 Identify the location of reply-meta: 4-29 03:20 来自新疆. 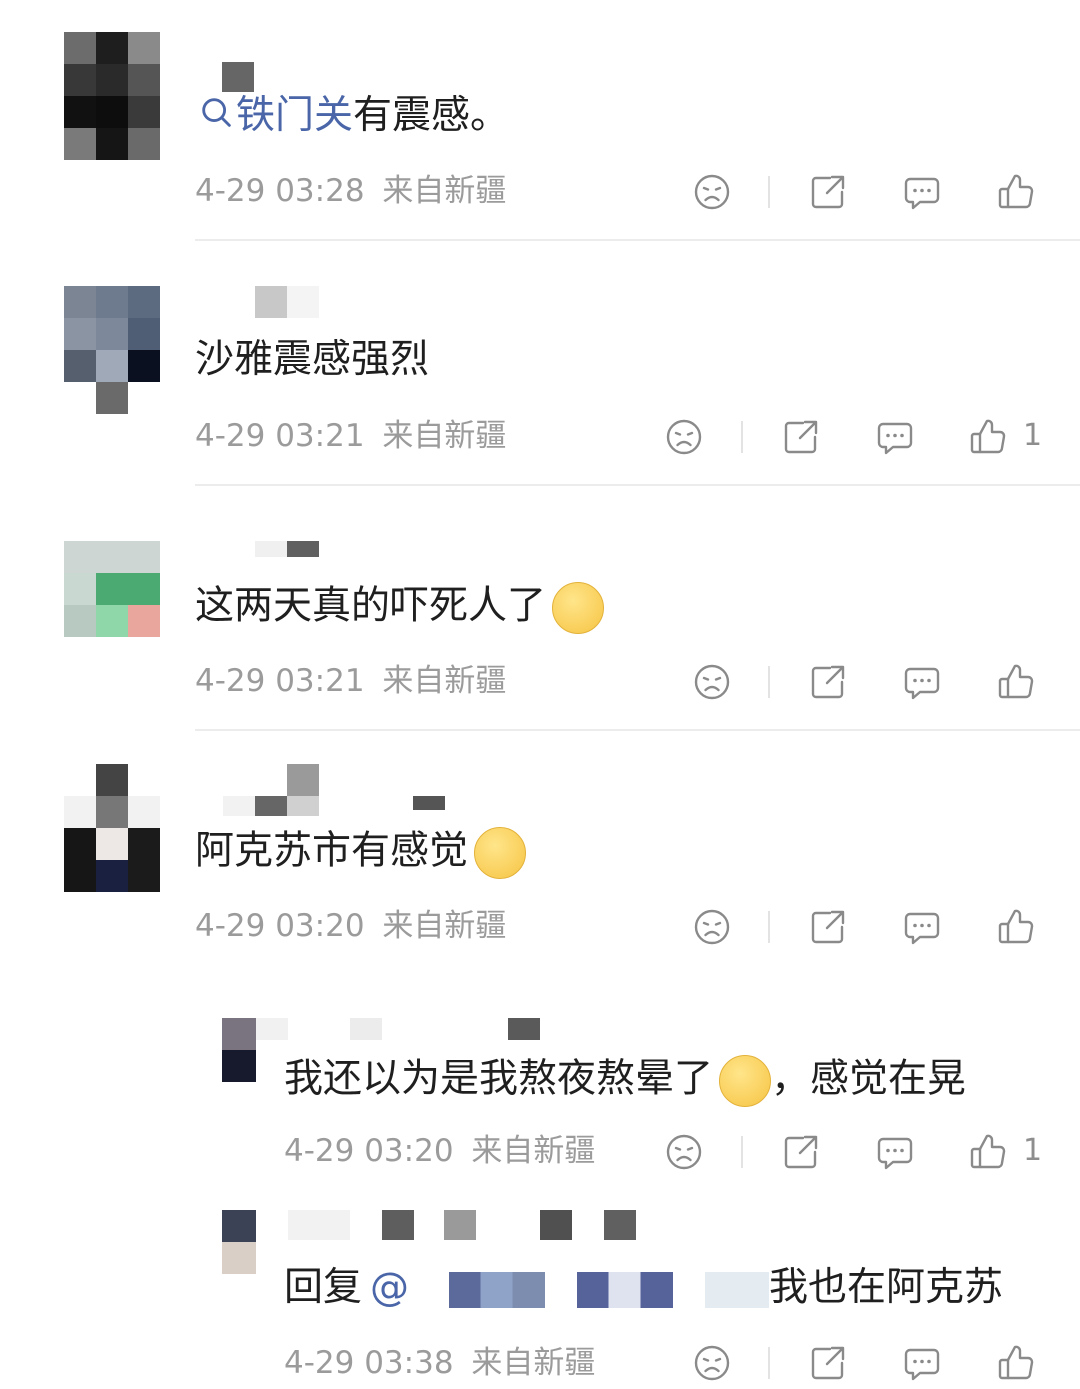
(439, 1151).